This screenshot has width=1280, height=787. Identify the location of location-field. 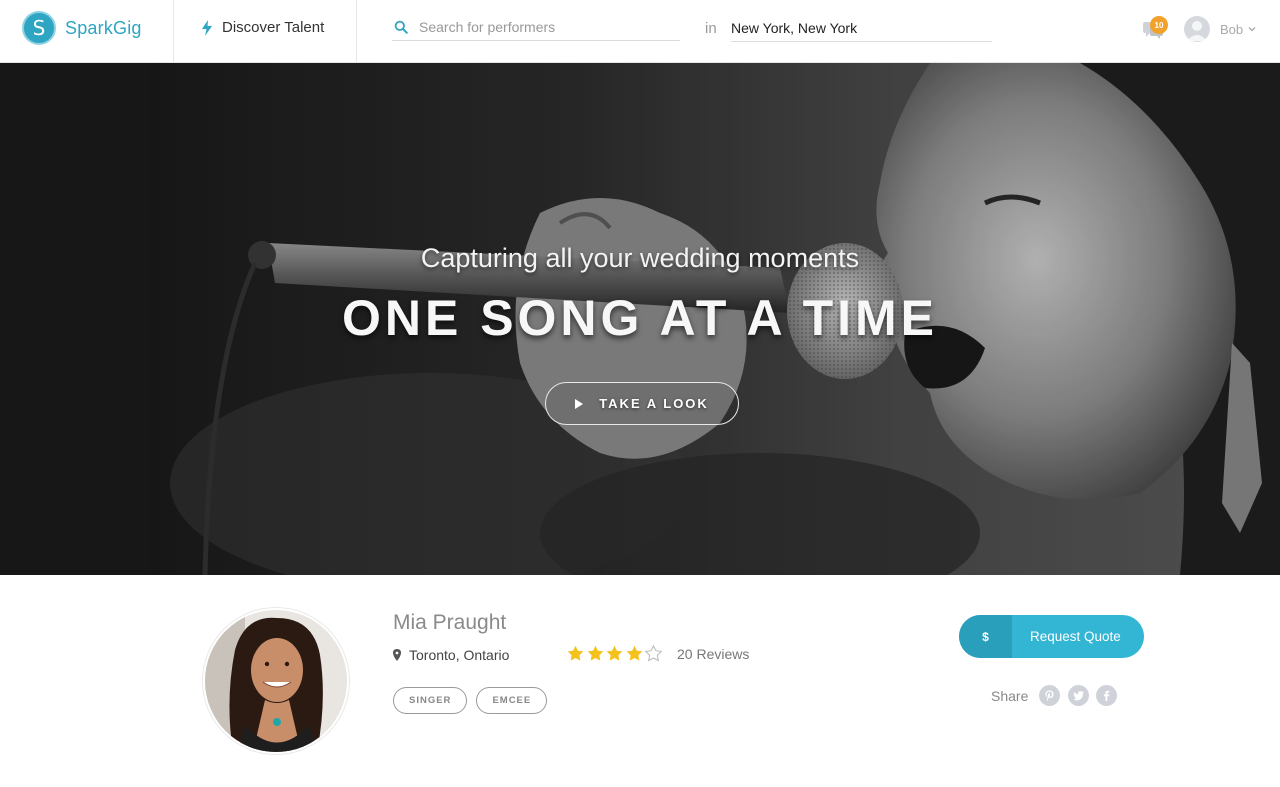
(861, 28).